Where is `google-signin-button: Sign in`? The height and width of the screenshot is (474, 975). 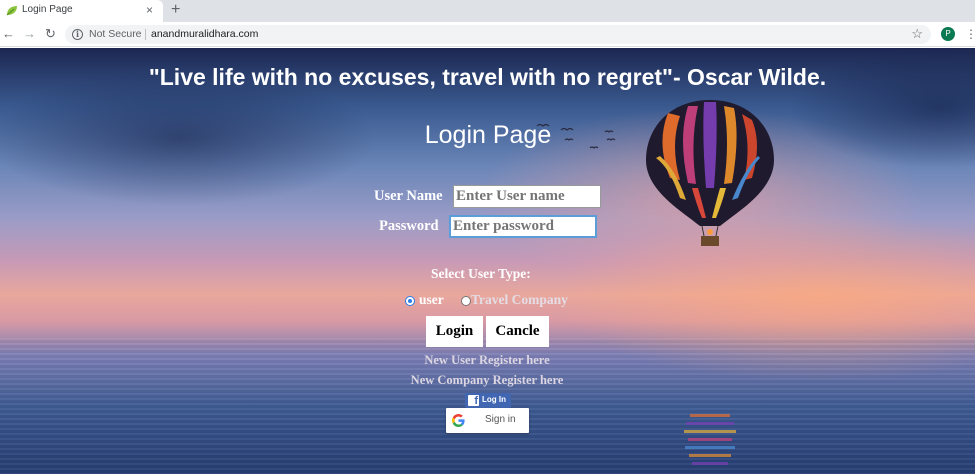 google-signin-button: Sign in is located at coordinates (487, 420).